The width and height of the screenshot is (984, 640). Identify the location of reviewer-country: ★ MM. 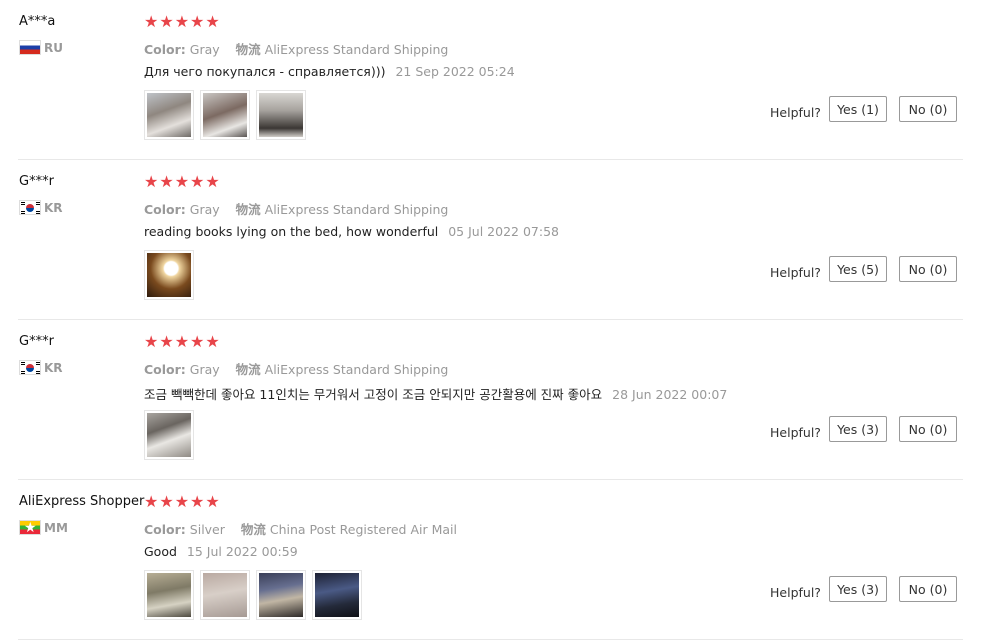
(43, 527).